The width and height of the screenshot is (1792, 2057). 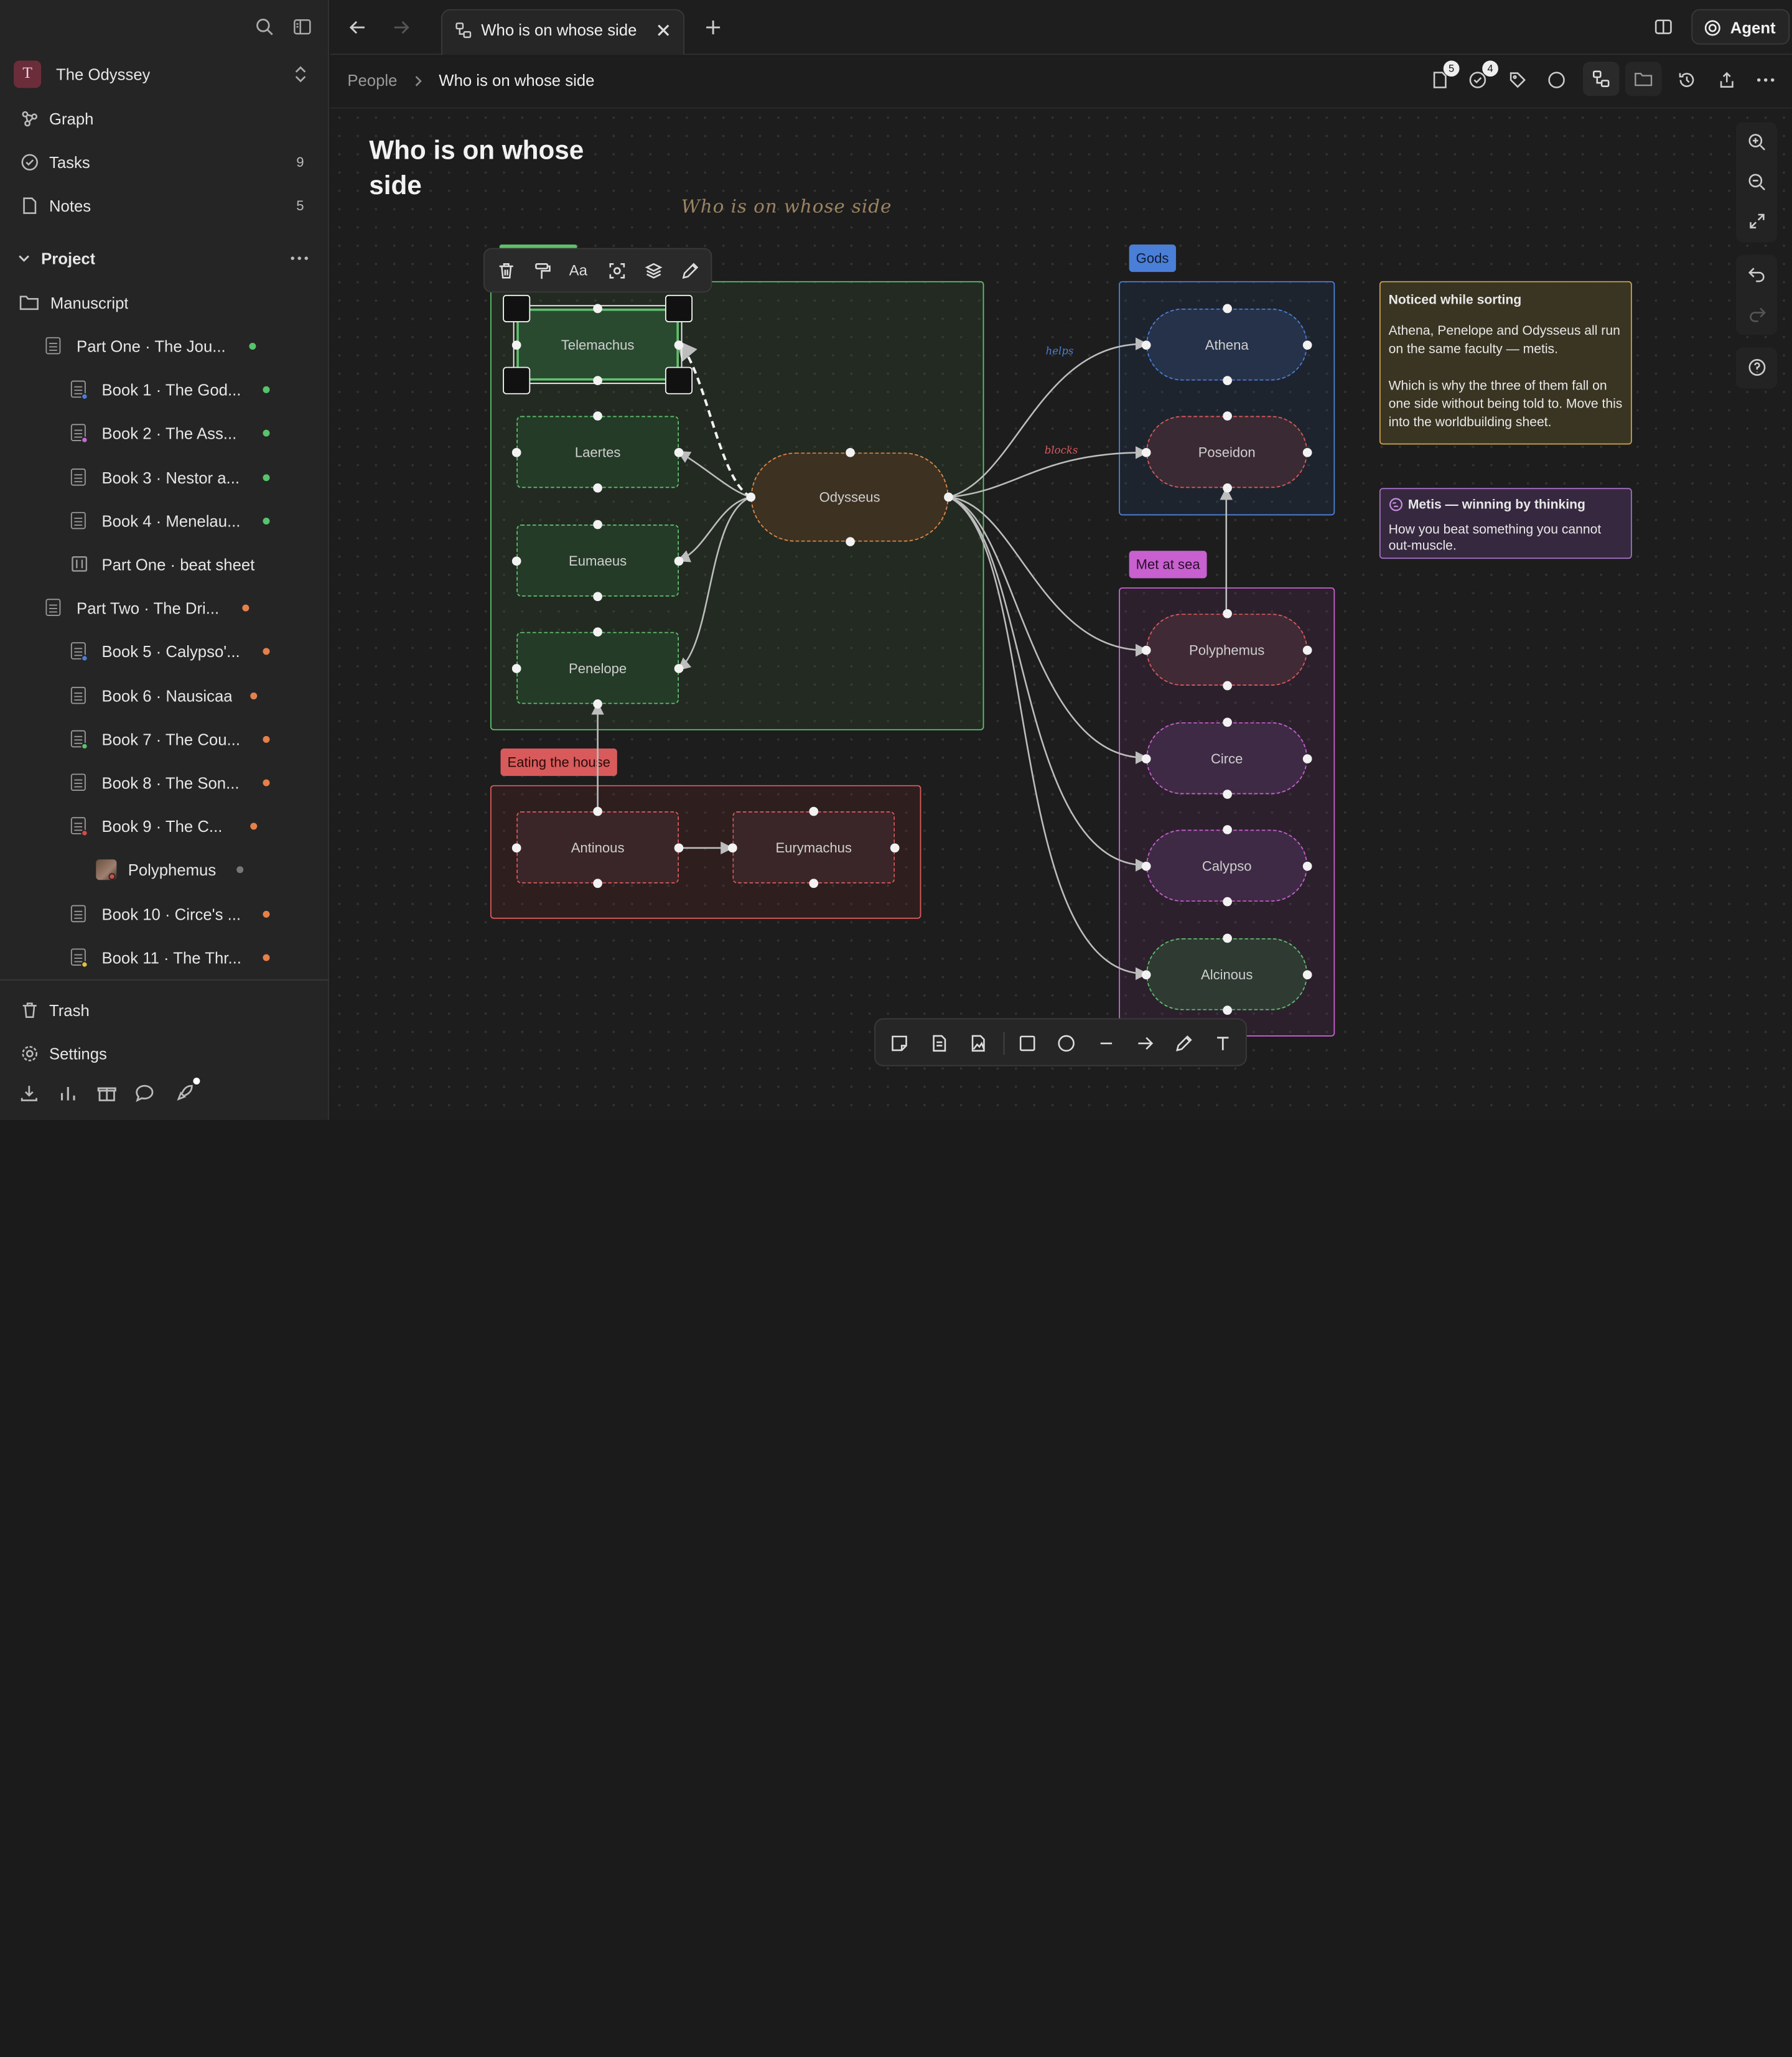 What do you see at coordinates (1145, 1043) in the screenshot?
I see `arrow-tool-icon` at bounding box center [1145, 1043].